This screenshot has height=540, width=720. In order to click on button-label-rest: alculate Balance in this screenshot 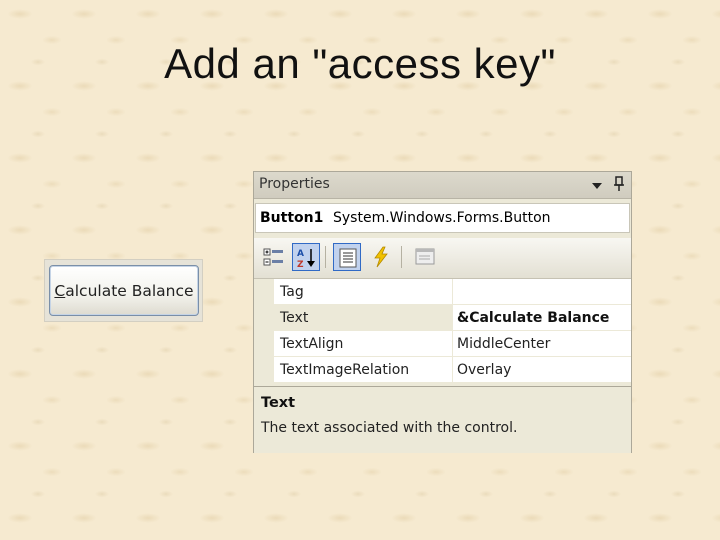, I will do `click(129, 290)`.